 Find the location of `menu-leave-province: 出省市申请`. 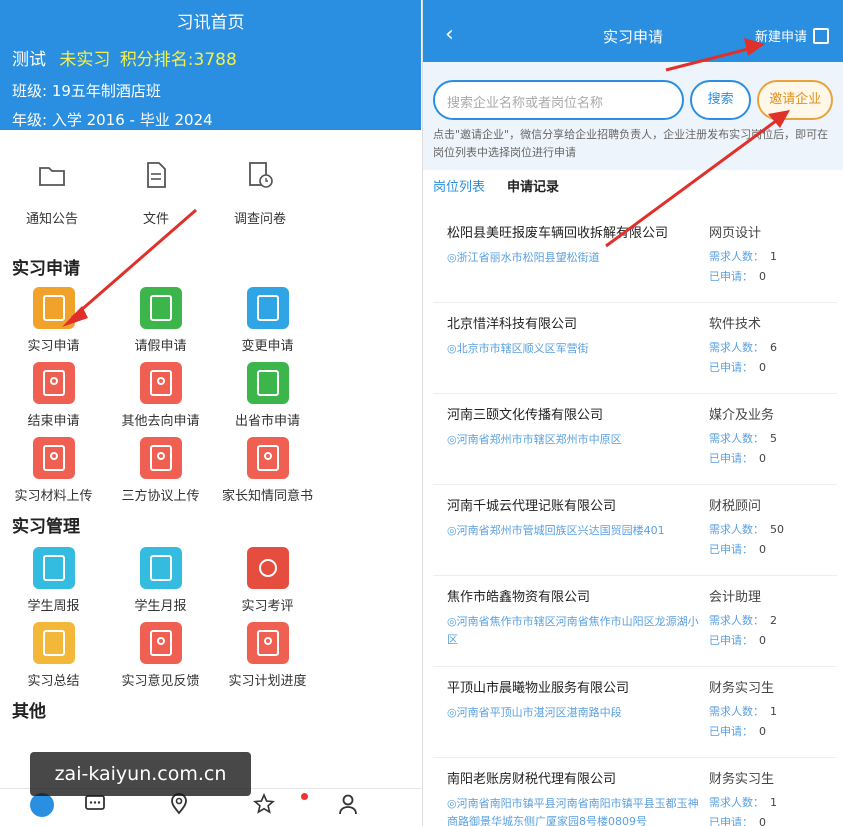

menu-leave-province: 出省市申请 is located at coordinates (267, 399).